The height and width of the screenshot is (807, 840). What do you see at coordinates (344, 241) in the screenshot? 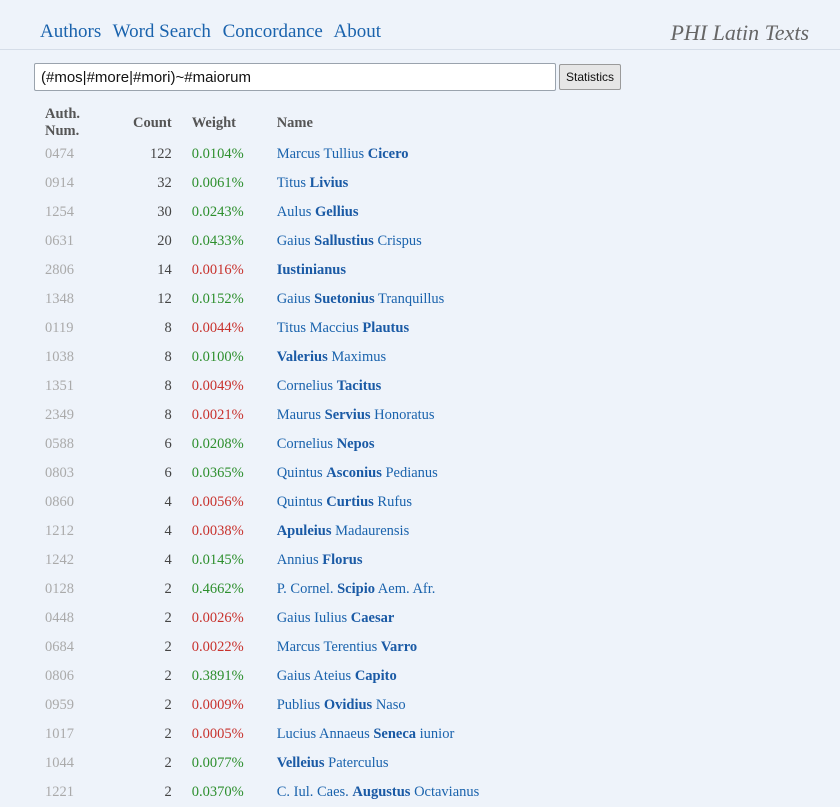
I see `author-name-primary: Sallustius` at bounding box center [344, 241].